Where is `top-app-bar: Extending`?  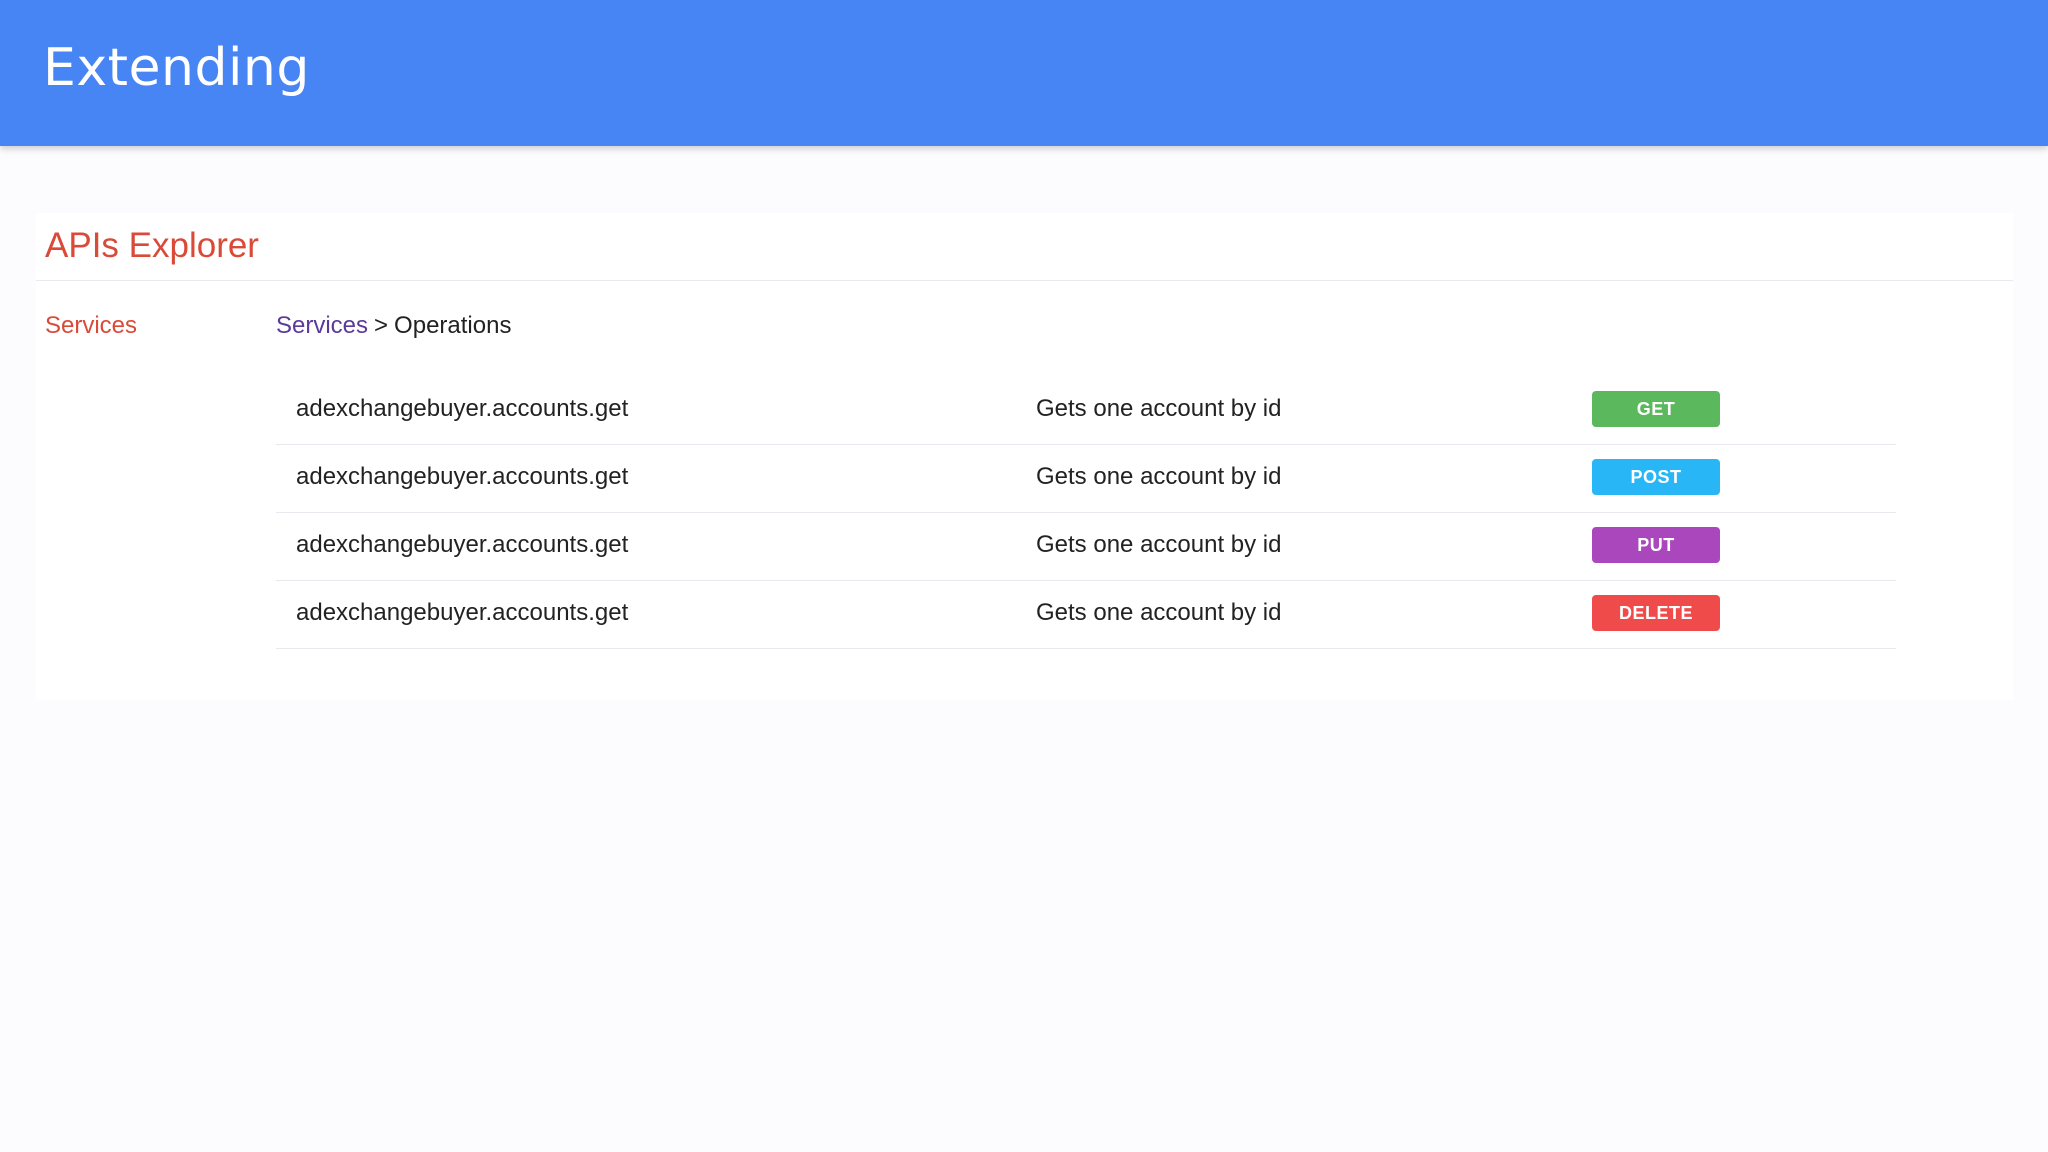 top-app-bar: Extending is located at coordinates (1024, 73).